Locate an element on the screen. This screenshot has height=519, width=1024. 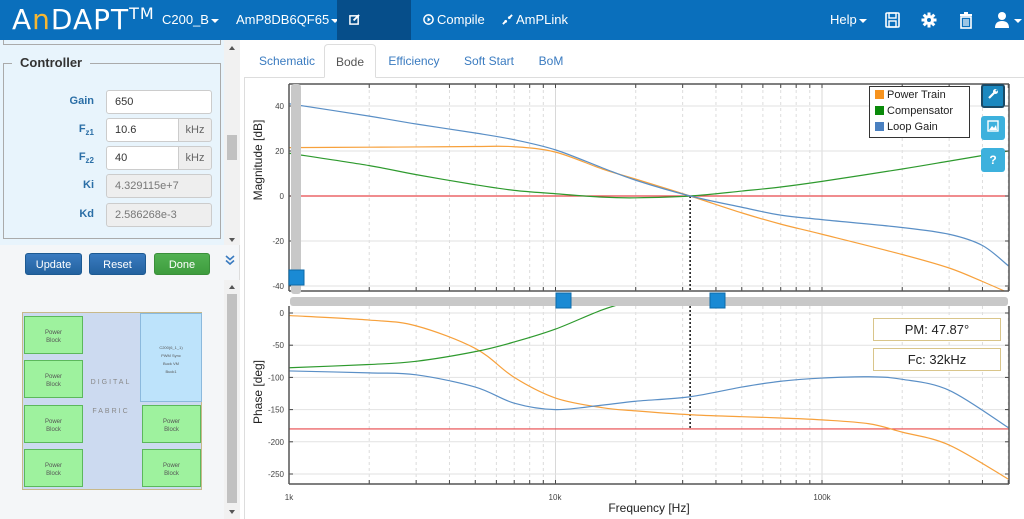
frequency-range-handle-low is located at coordinates (563, 300).